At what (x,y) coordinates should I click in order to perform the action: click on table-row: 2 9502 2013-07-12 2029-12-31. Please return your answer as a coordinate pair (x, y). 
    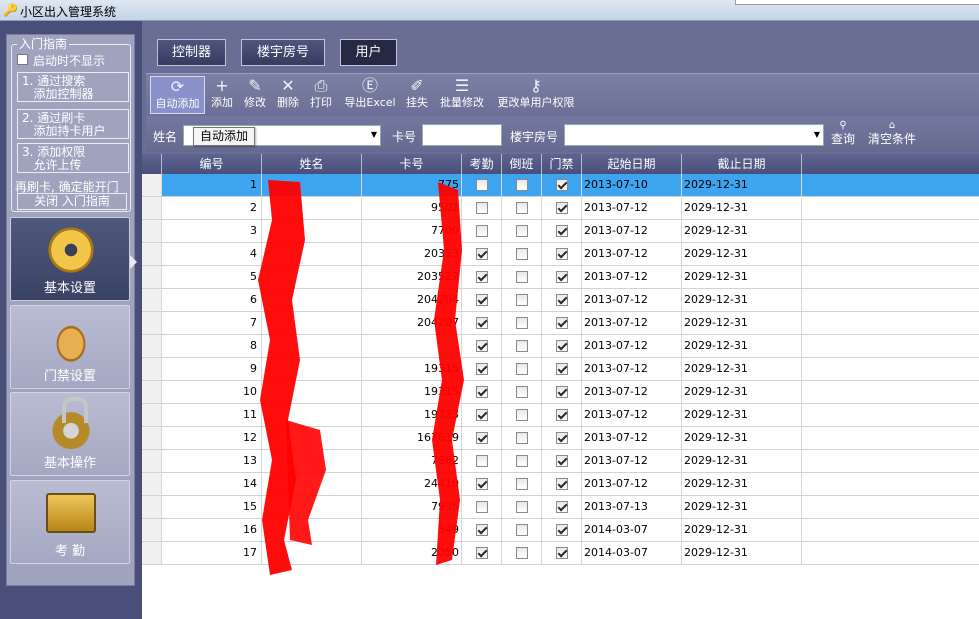
    Looking at the image, I should click on (560, 208).